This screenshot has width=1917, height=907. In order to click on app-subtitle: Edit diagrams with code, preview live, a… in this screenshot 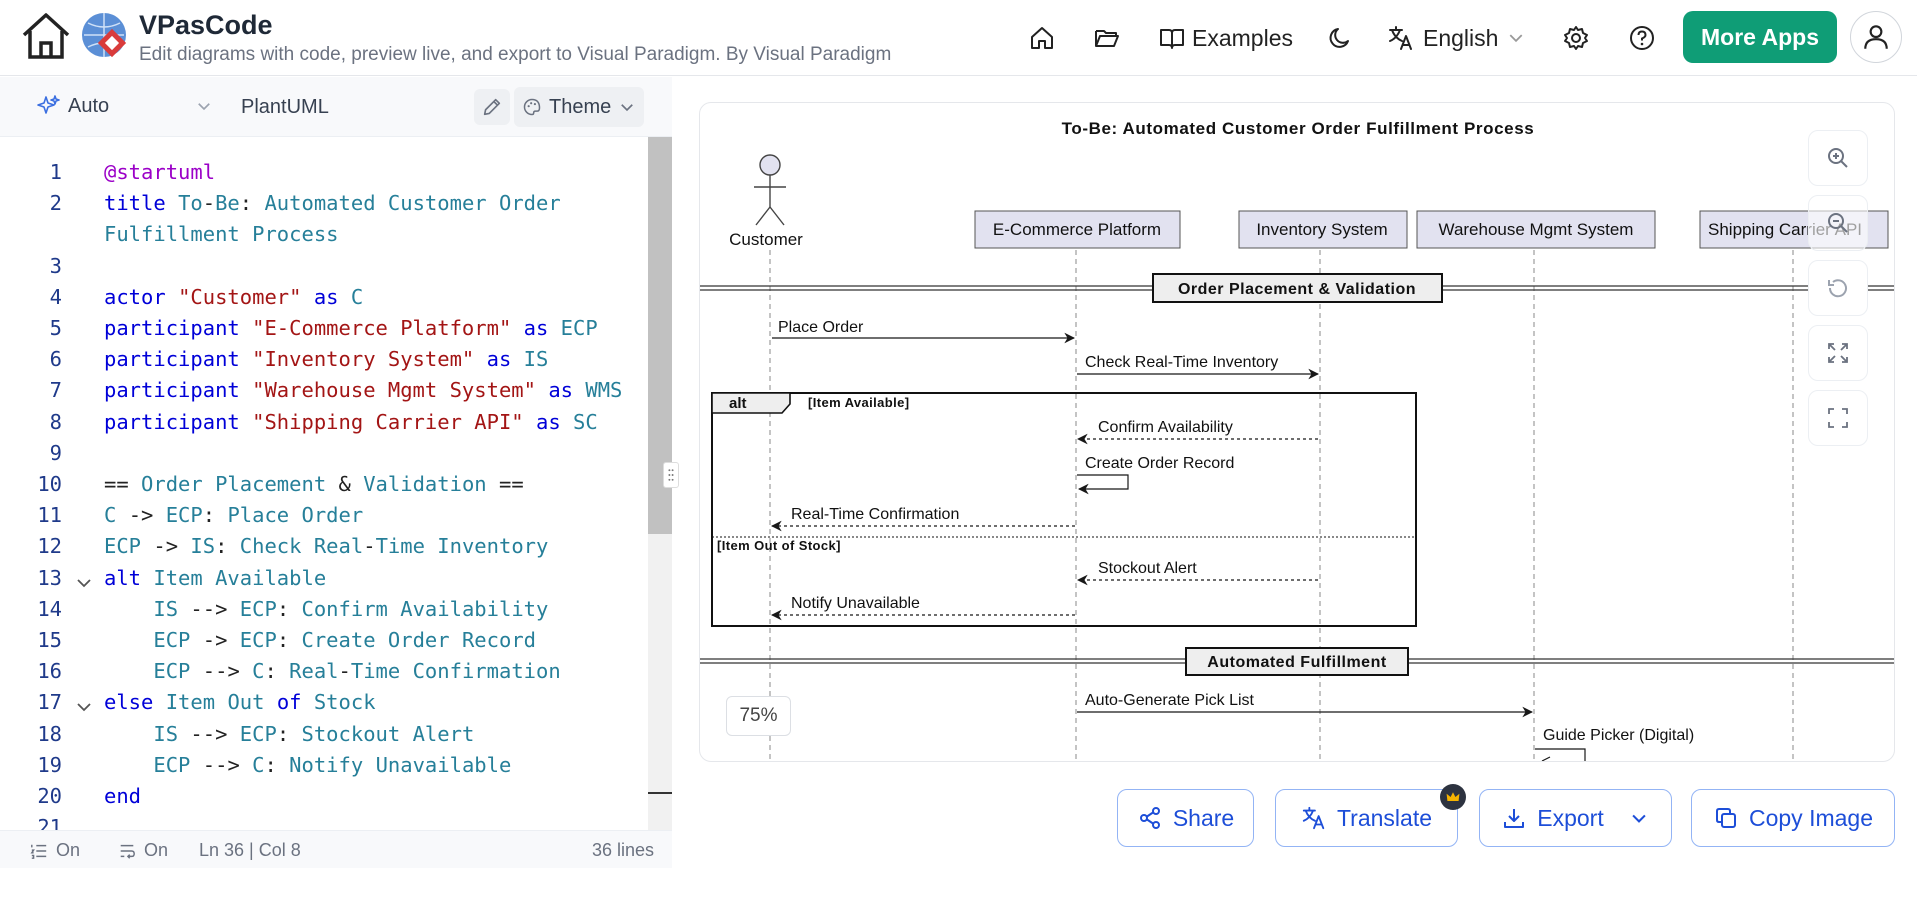, I will do `click(515, 54)`.